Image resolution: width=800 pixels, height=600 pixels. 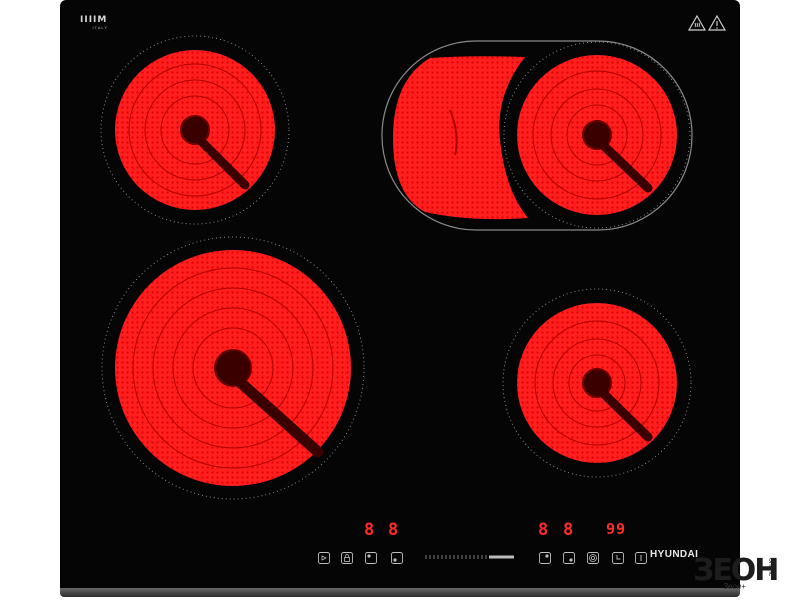 What do you see at coordinates (569, 530) in the screenshot?
I see `power-display-right-b: 8` at bounding box center [569, 530].